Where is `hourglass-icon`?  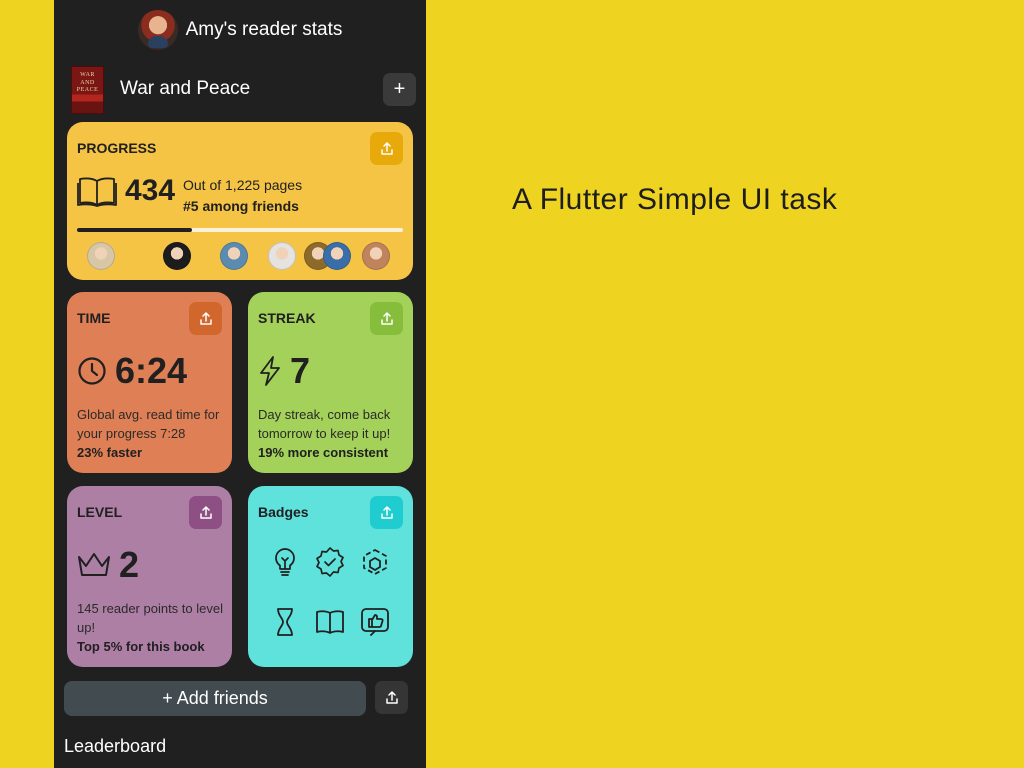
hourglass-icon is located at coordinates (285, 622).